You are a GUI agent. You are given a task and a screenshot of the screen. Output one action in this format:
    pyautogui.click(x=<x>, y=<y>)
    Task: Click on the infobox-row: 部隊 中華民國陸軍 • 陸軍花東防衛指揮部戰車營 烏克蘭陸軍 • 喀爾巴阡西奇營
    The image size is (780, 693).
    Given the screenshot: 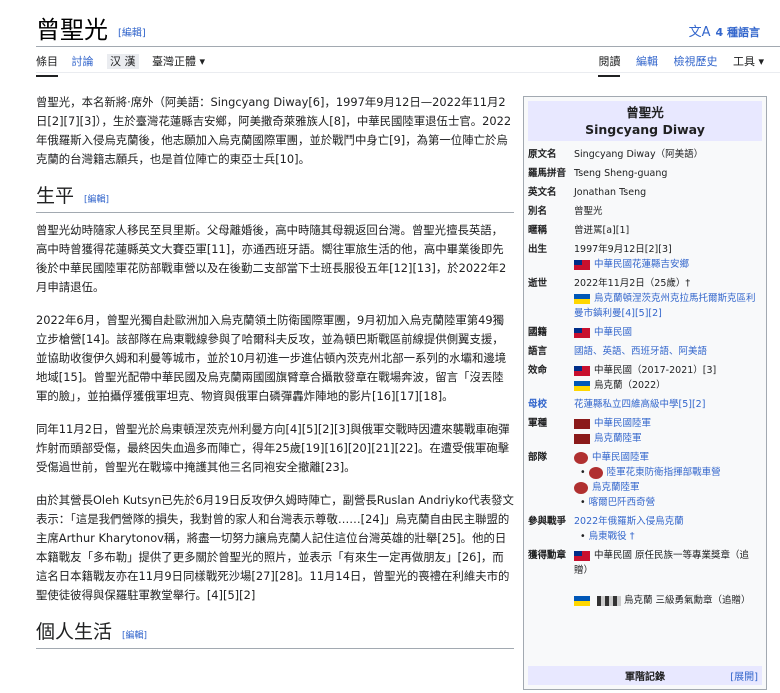 What is the action you would take?
    pyautogui.click(x=624, y=479)
    